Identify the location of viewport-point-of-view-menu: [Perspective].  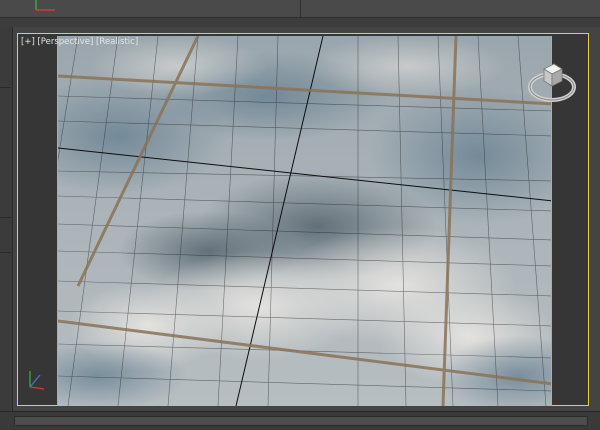
(65, 42).